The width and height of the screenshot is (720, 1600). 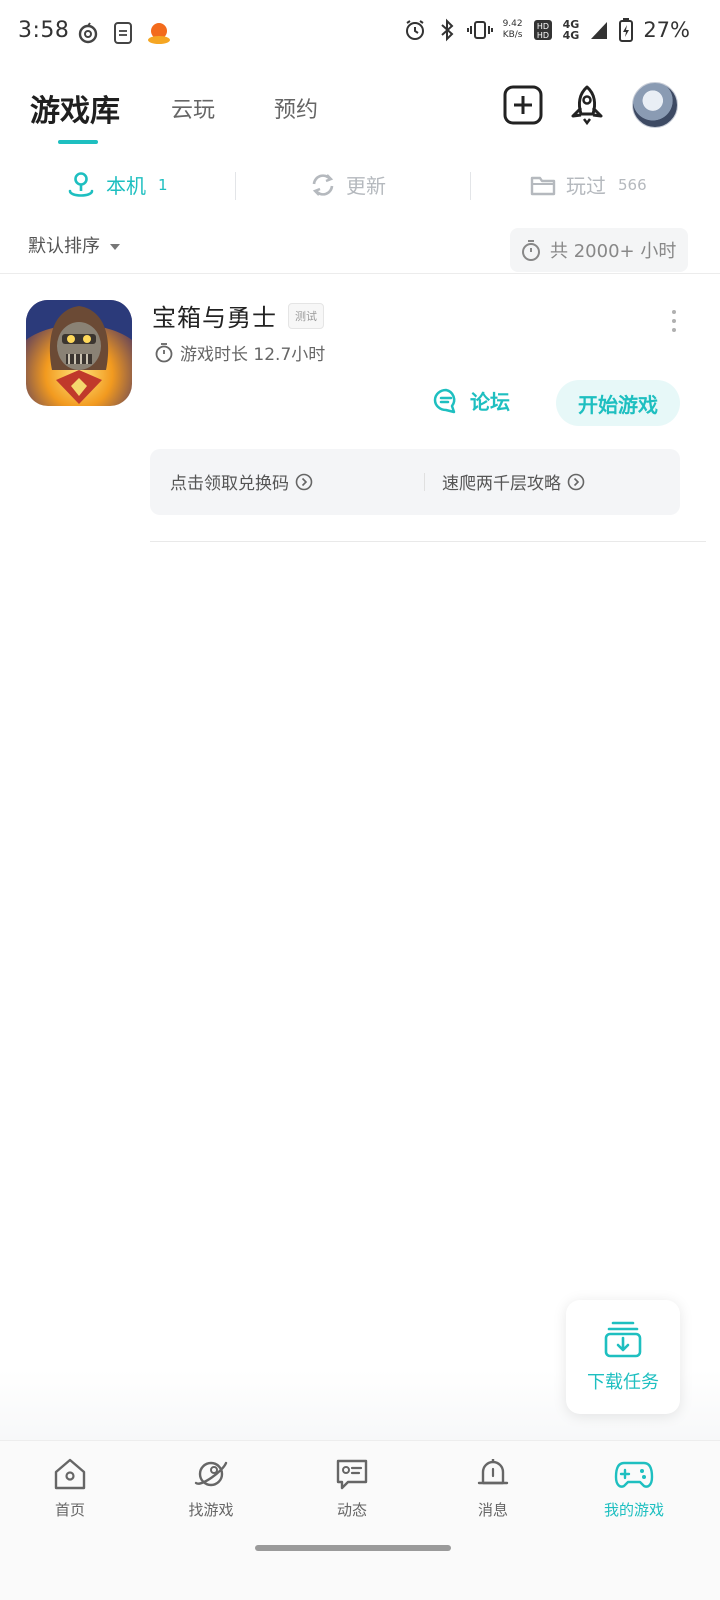 I want to click on subtab-local-label: 本机, so click(x=126, y=186).